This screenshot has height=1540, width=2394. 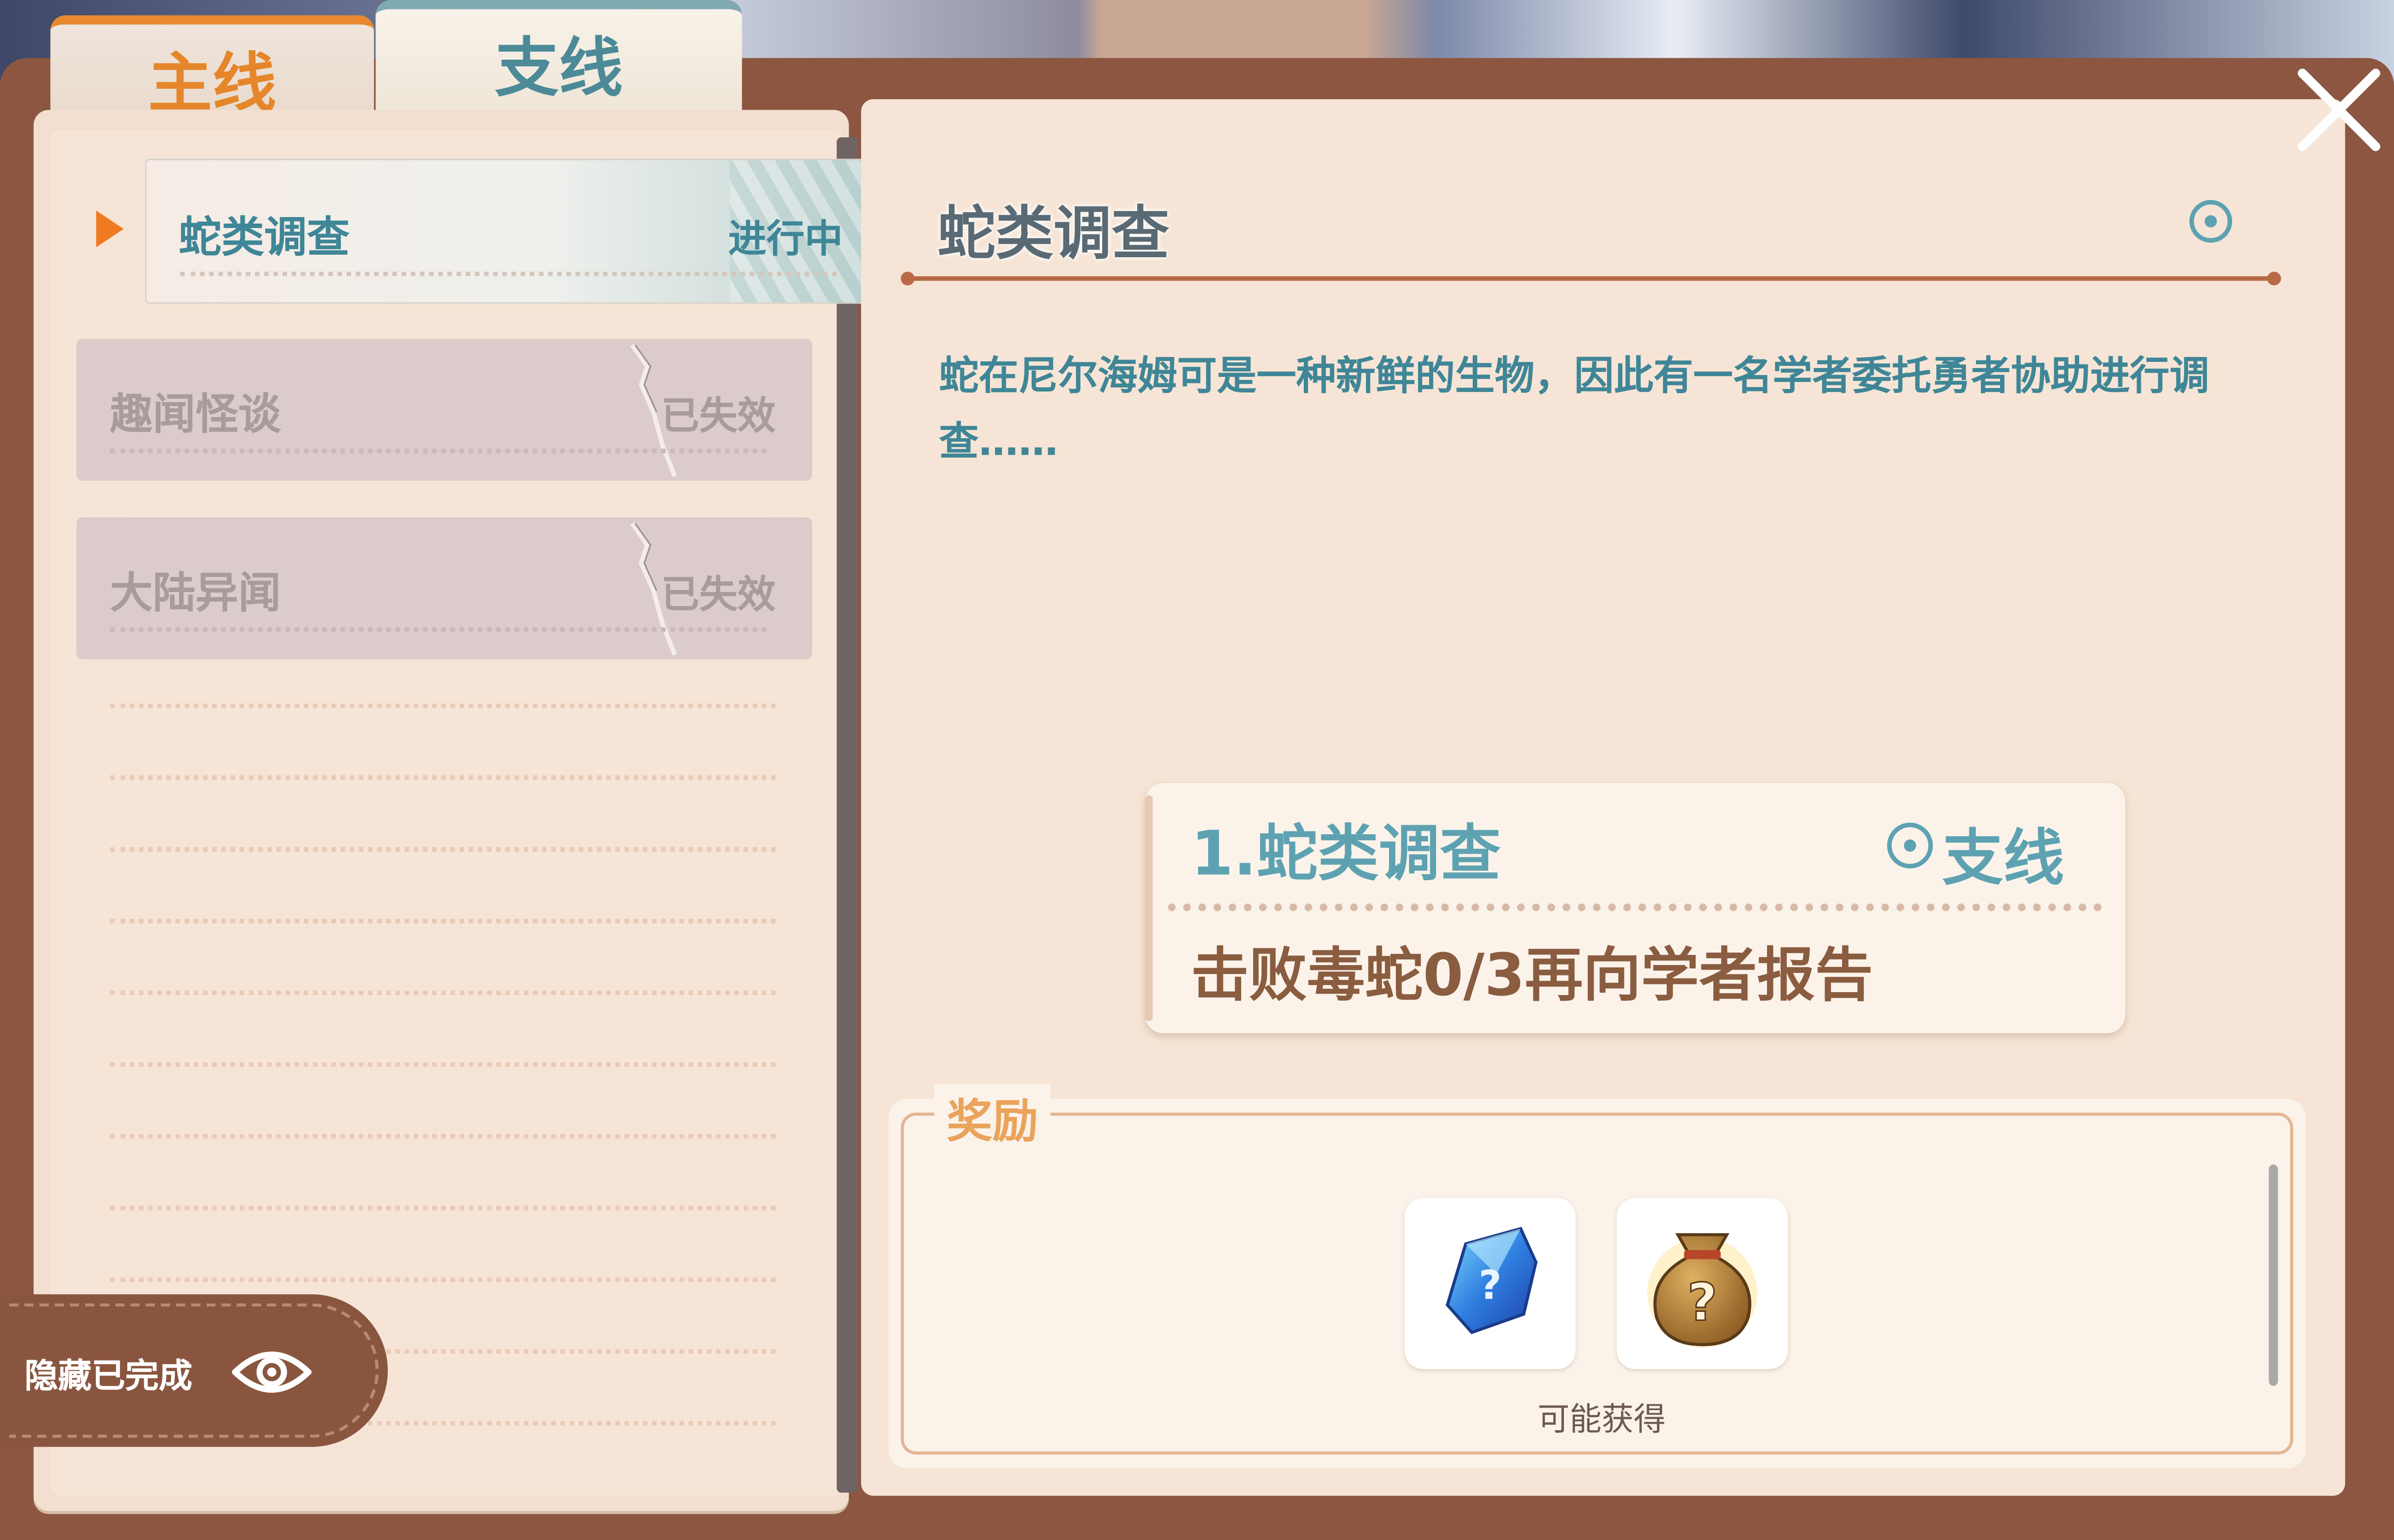 I want to click on track-target-icon, so click(x=2211, y=221).